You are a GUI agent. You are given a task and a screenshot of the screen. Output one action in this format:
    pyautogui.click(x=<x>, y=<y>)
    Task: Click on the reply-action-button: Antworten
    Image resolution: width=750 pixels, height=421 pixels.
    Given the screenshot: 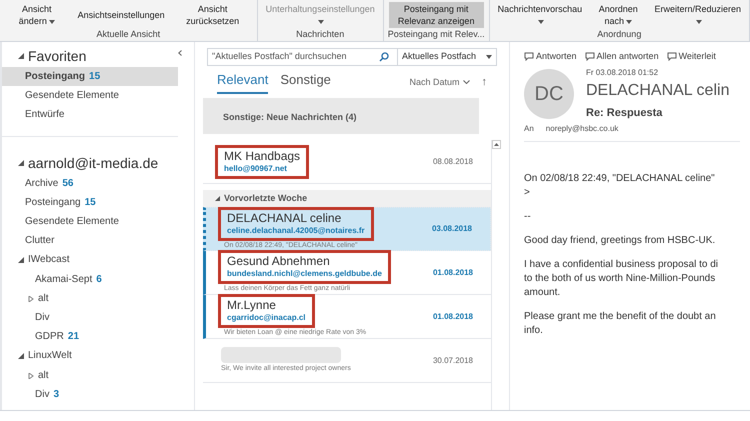 What is the action you would take?
    pyautogui.click(x=550, y=57)
    